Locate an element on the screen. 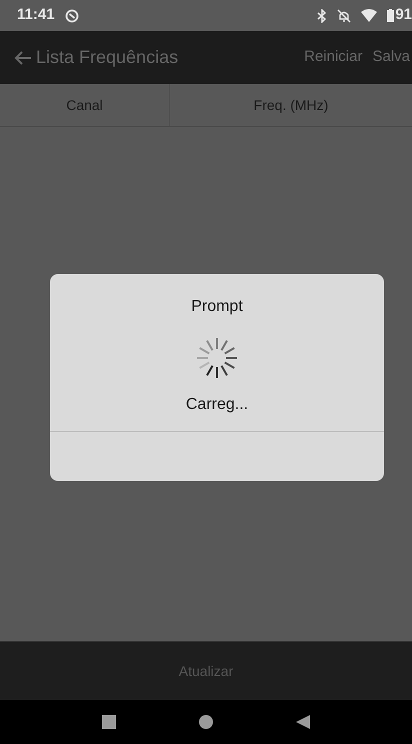  bell-off-icon is located at coordinates (344, 15).